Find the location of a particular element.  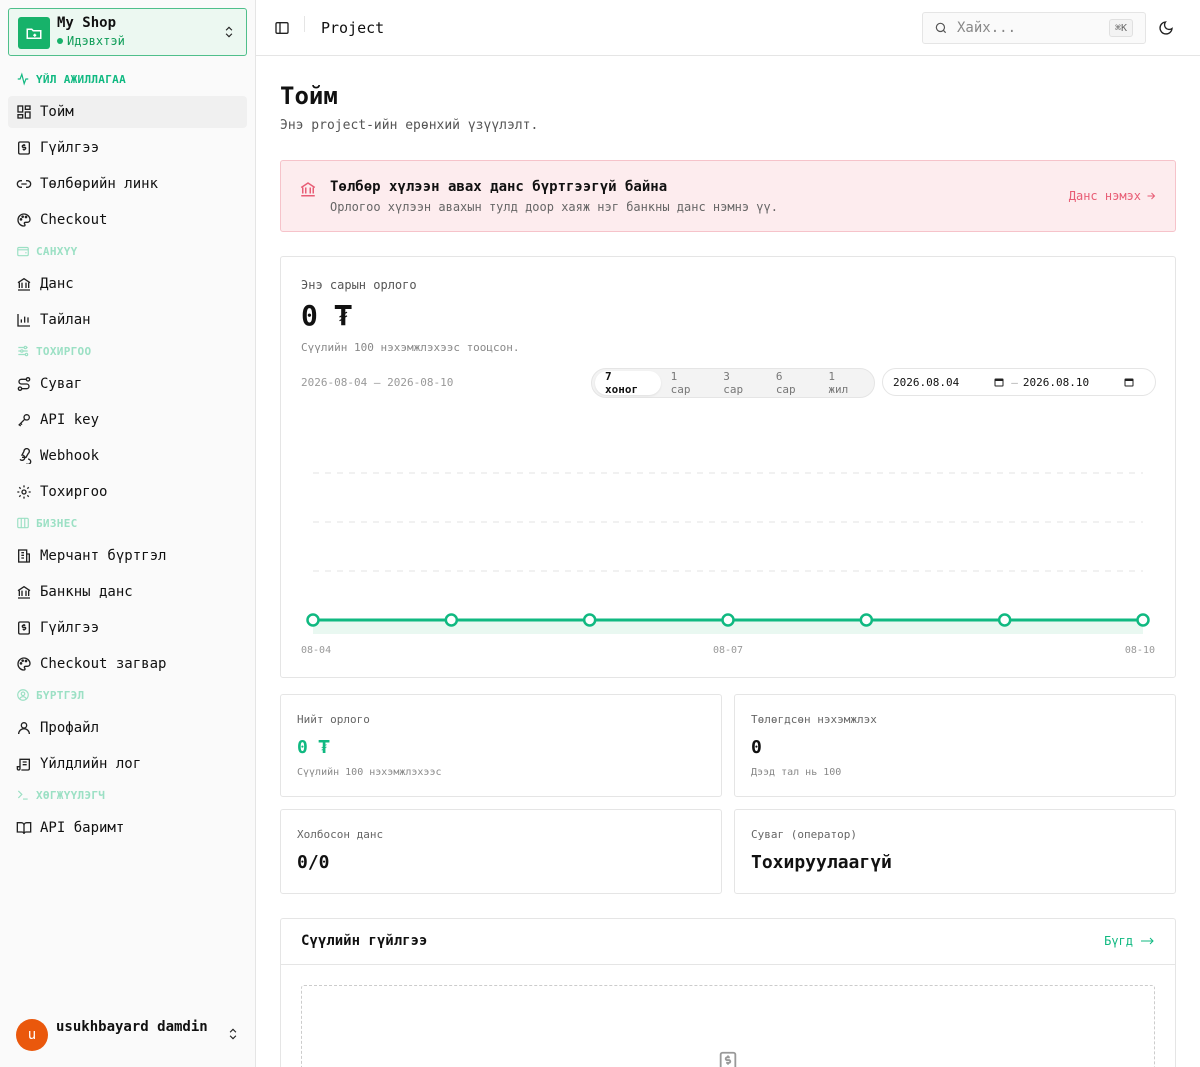

sidebar-item-checkout: Checkout is located at coordinates (127, 220).